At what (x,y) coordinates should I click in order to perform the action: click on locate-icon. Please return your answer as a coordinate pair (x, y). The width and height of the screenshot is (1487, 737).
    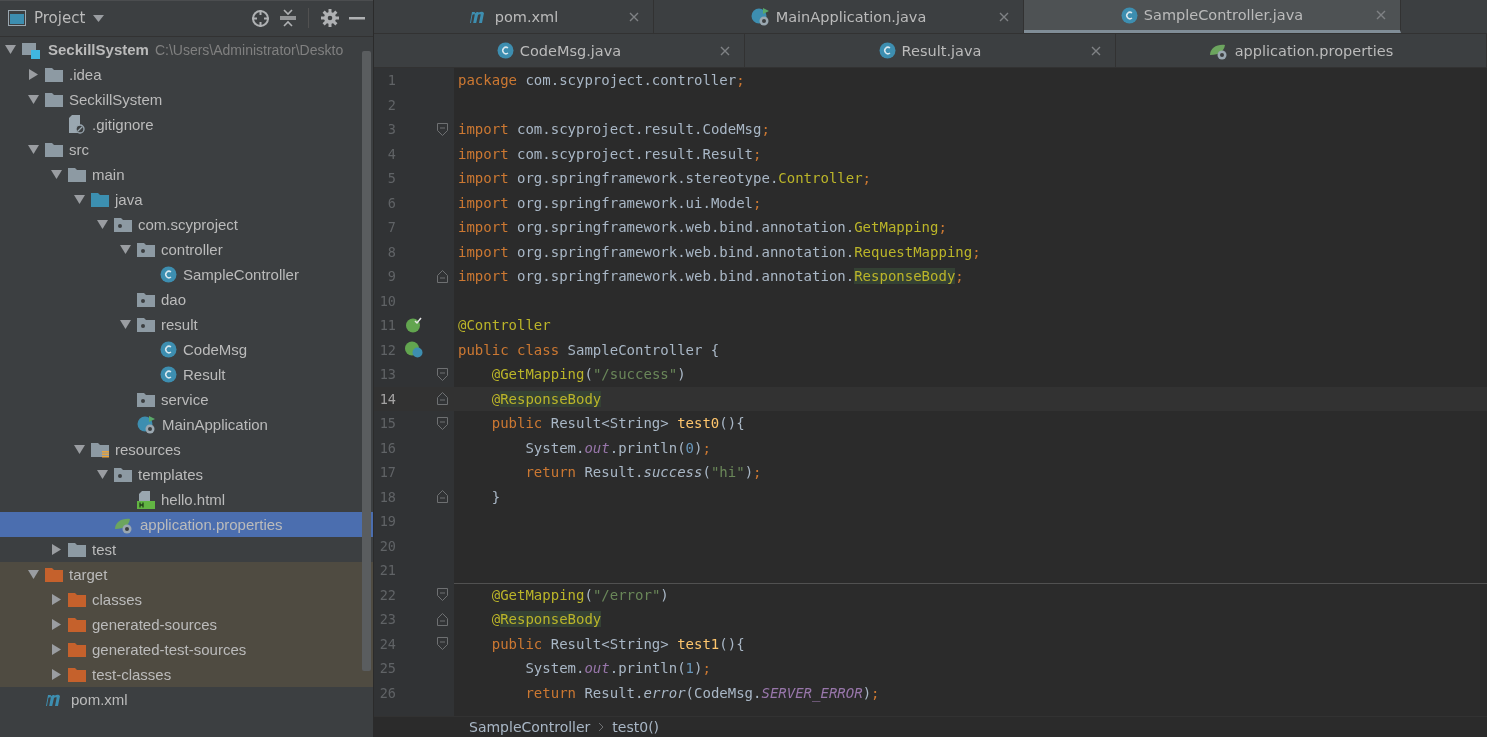
    Looking at the image, I should click on (260, 18).